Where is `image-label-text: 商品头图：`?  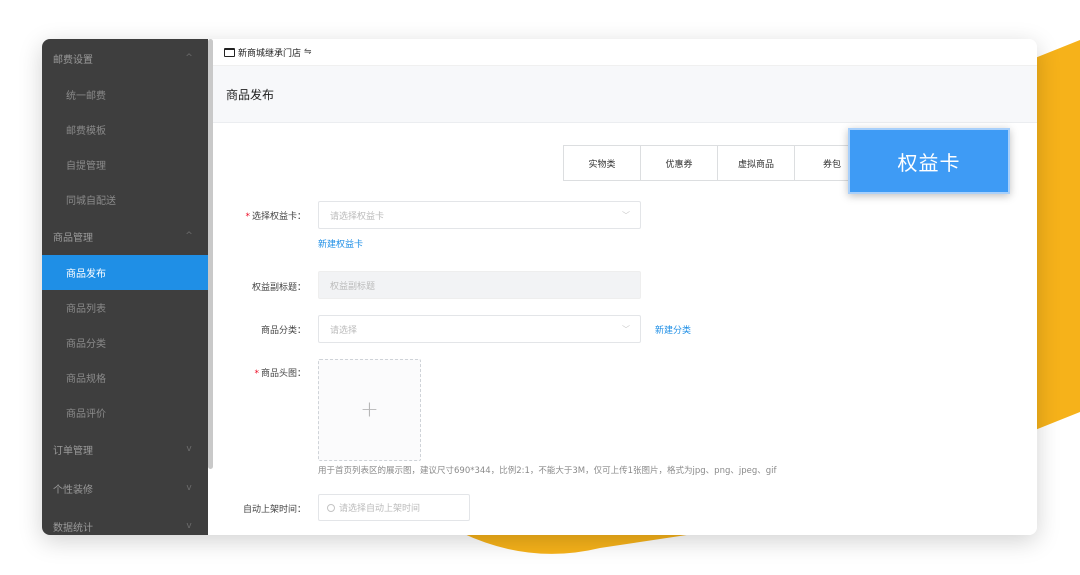 image-label-text: 商品头图： is located at coordinates (283, 374).